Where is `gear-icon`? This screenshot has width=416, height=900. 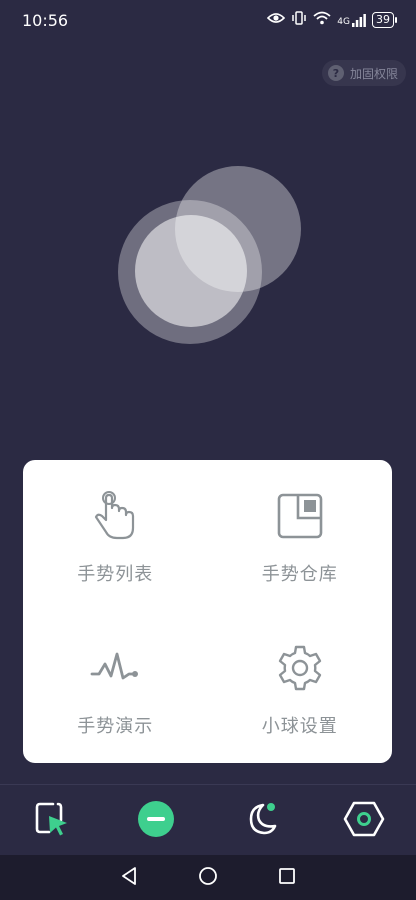 gear-icon is located at coordinates (300, 668).